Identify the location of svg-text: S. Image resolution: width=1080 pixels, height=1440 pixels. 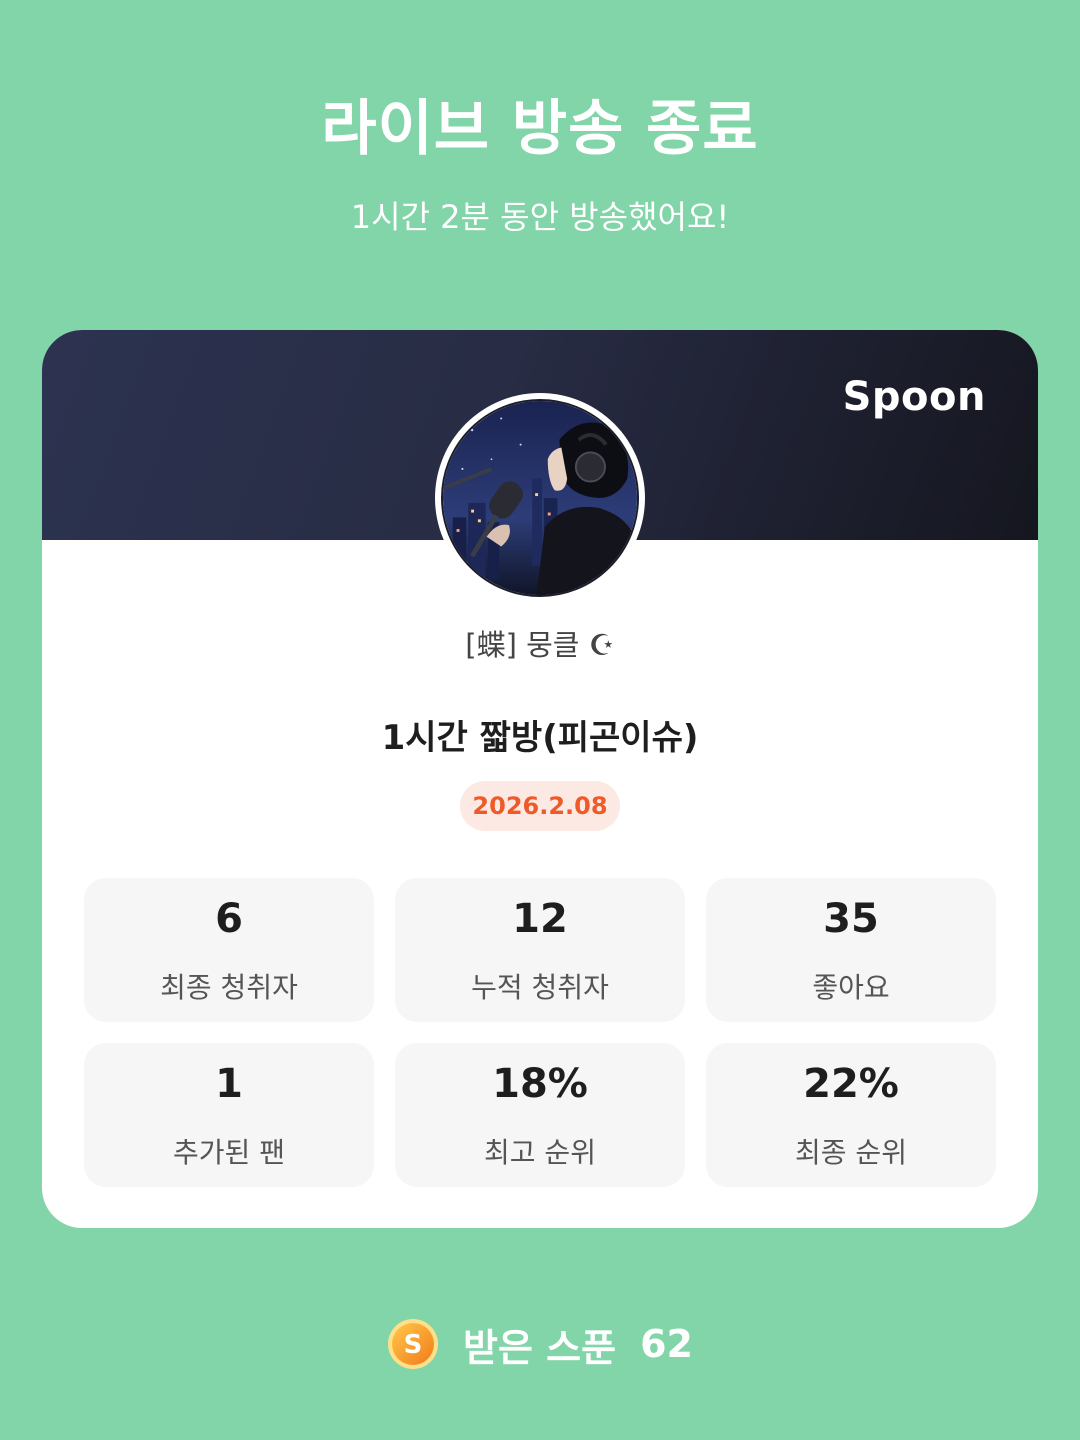
(413, 1345).